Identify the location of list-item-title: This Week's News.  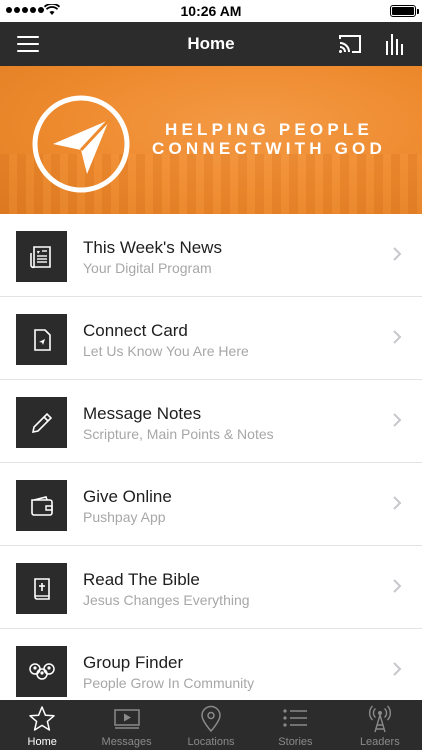
(152, 247).